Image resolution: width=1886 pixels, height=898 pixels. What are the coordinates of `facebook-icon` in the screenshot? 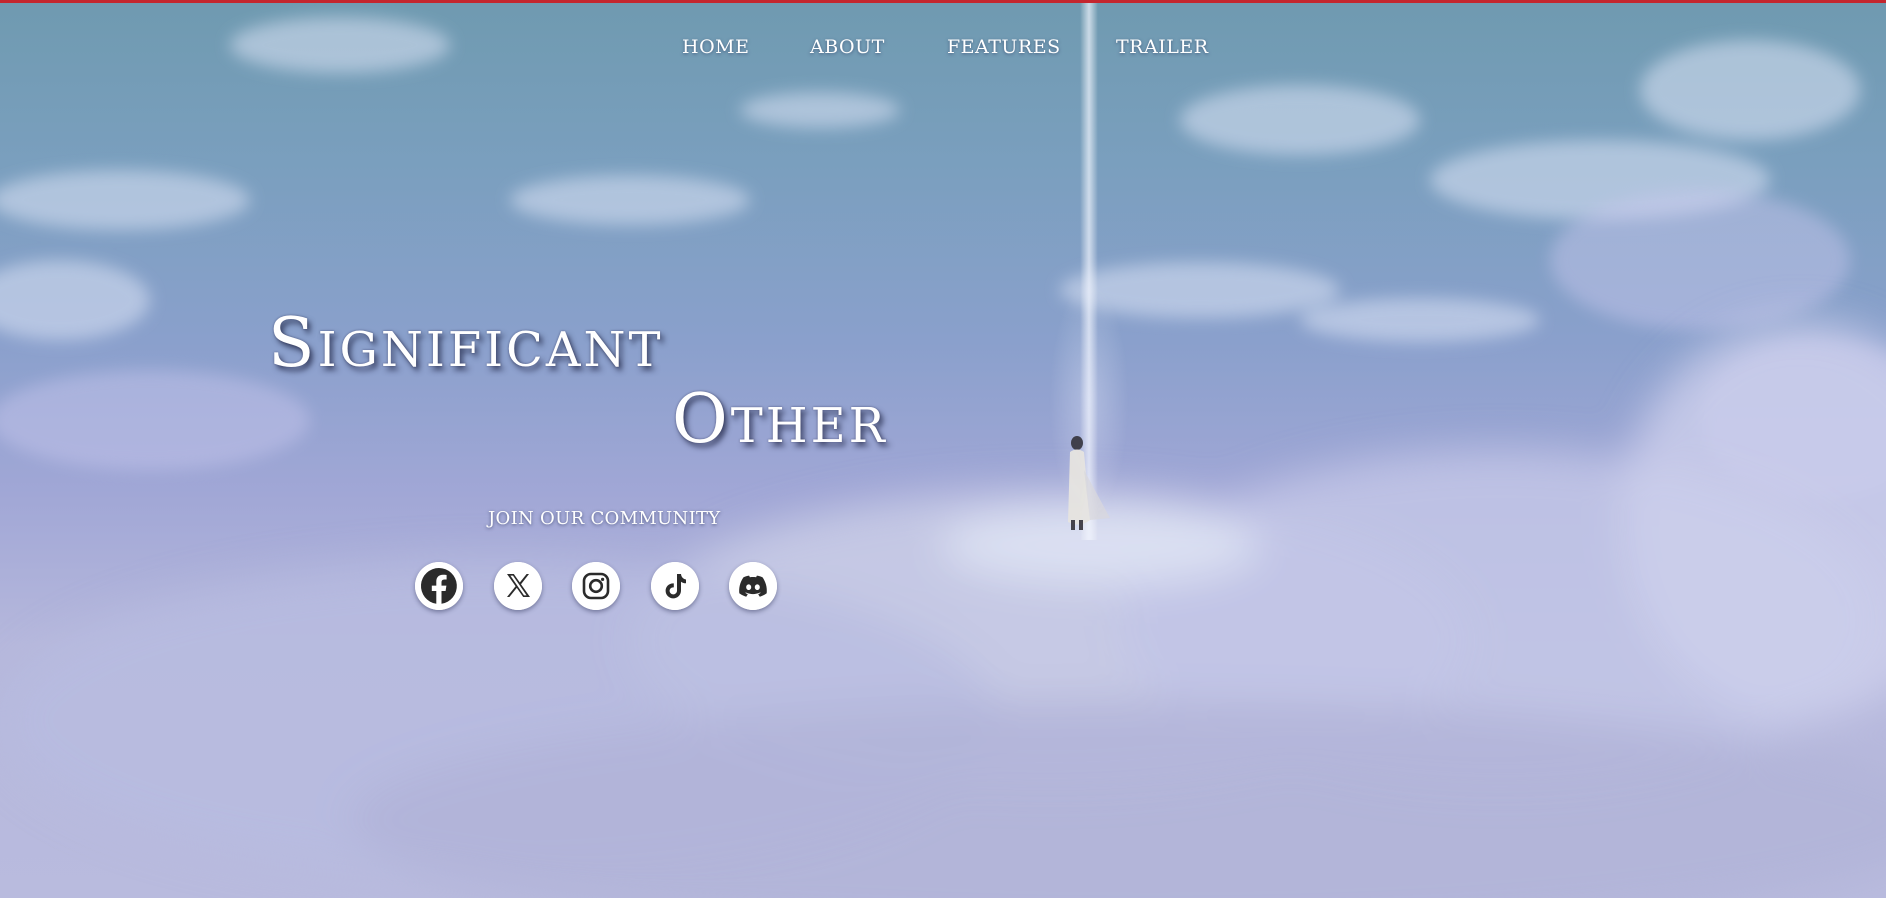 It's located at (439, 586).